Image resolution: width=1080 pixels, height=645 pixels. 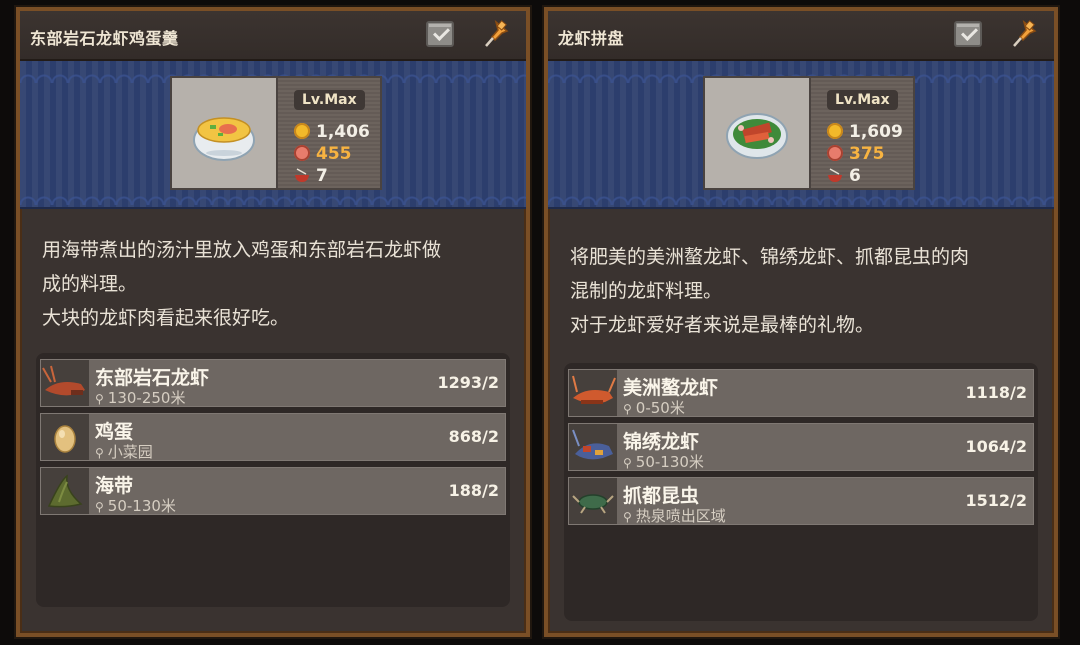 I want to click on ingredient-location: ⚲ 热泉喷出区域, so click(x=674, y=515).